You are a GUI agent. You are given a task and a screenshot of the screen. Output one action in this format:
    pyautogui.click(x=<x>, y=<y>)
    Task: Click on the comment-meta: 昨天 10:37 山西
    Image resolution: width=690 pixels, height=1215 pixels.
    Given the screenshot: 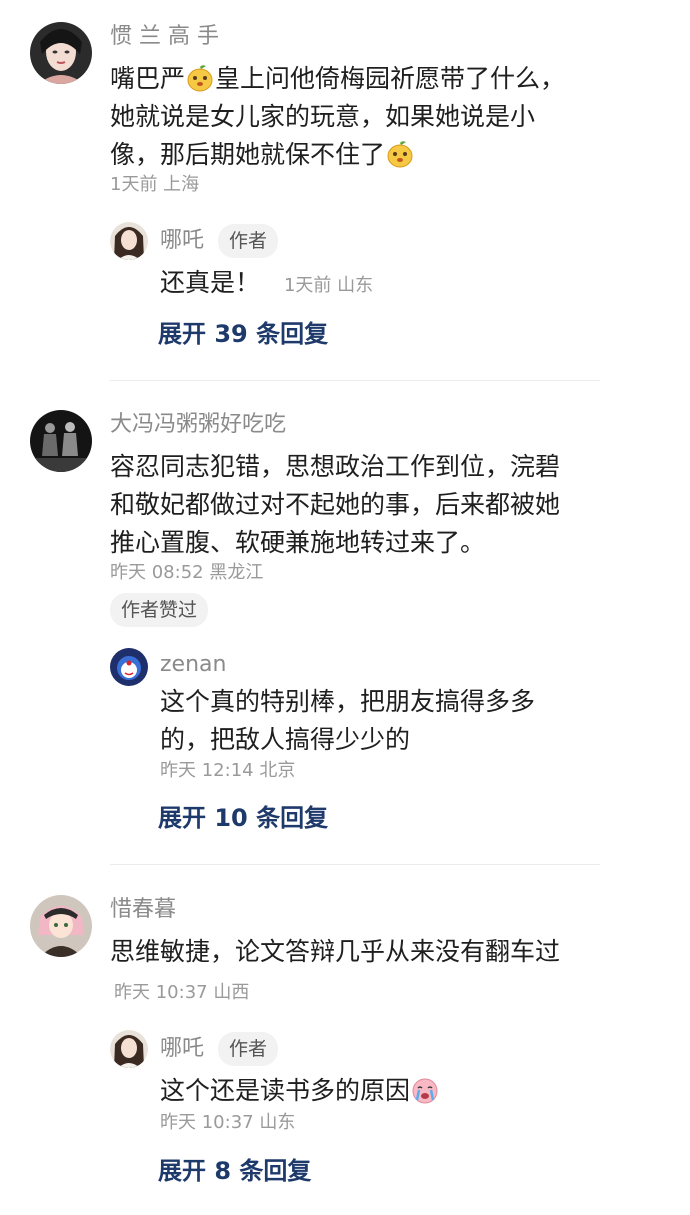 What is the action you would take?
    pyautogui.click(x=182, y=992)
    